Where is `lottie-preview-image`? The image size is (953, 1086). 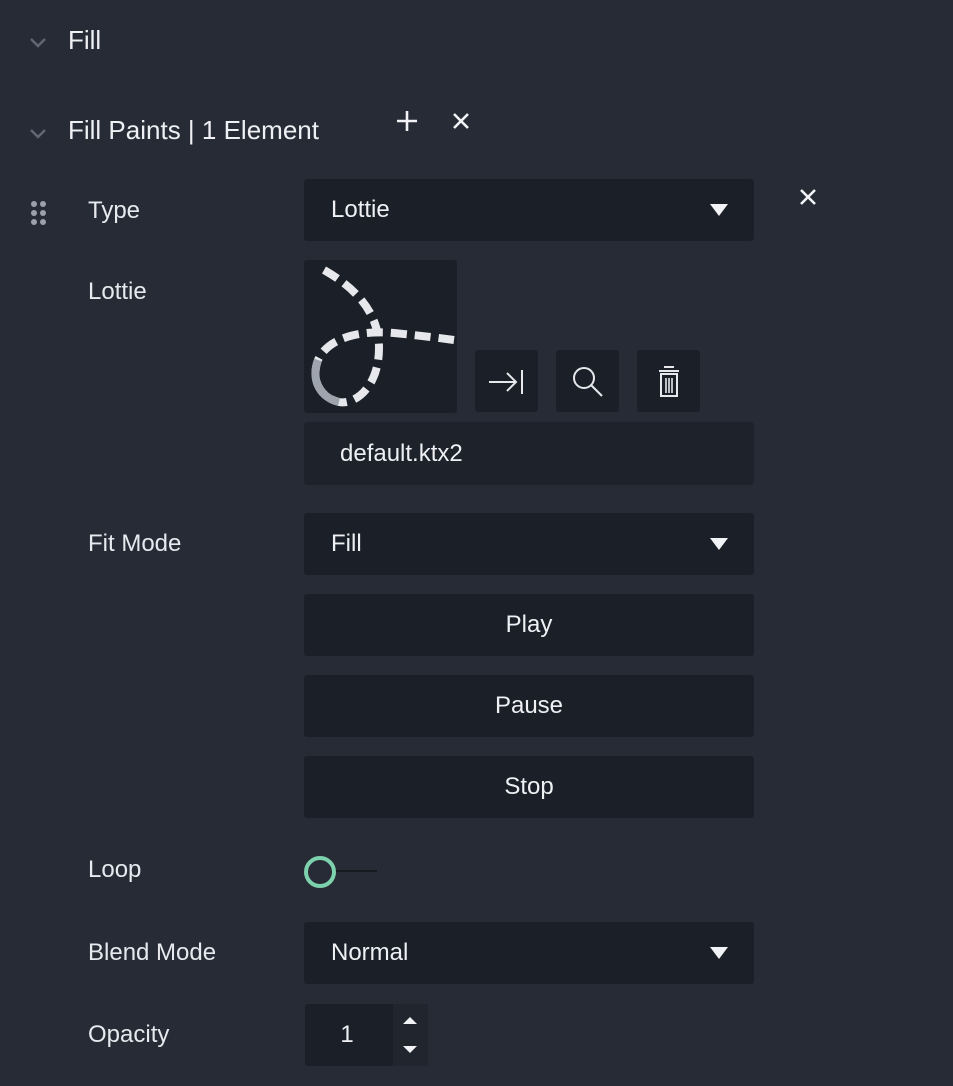
lottie-preview-image is located at coordinates (383, 336).